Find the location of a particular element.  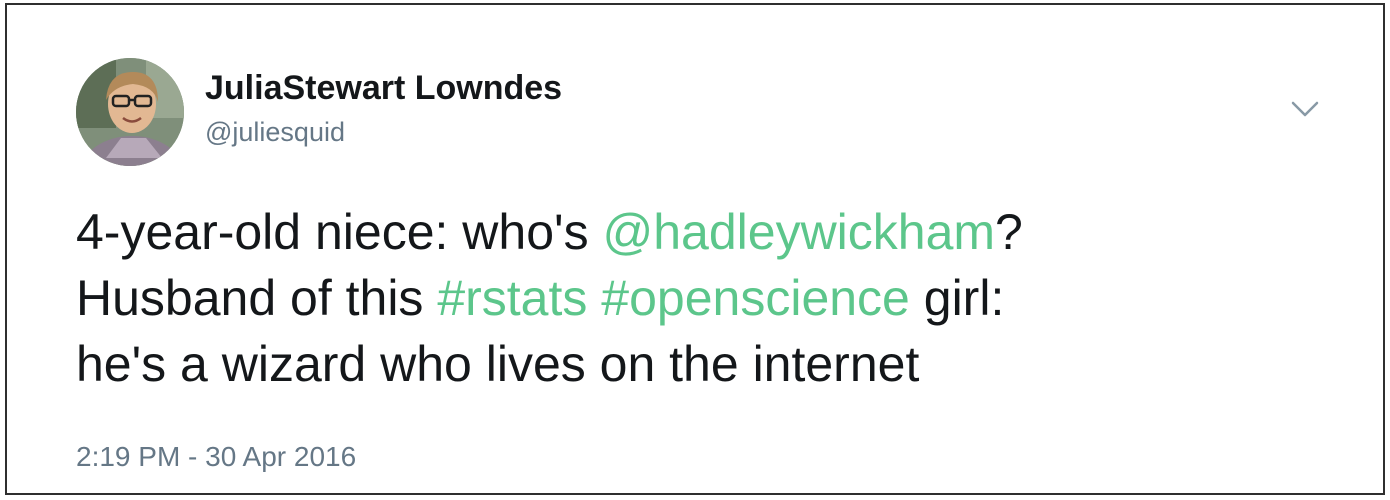

author-handle: @juliesquid is located at coordinates (275, 132).